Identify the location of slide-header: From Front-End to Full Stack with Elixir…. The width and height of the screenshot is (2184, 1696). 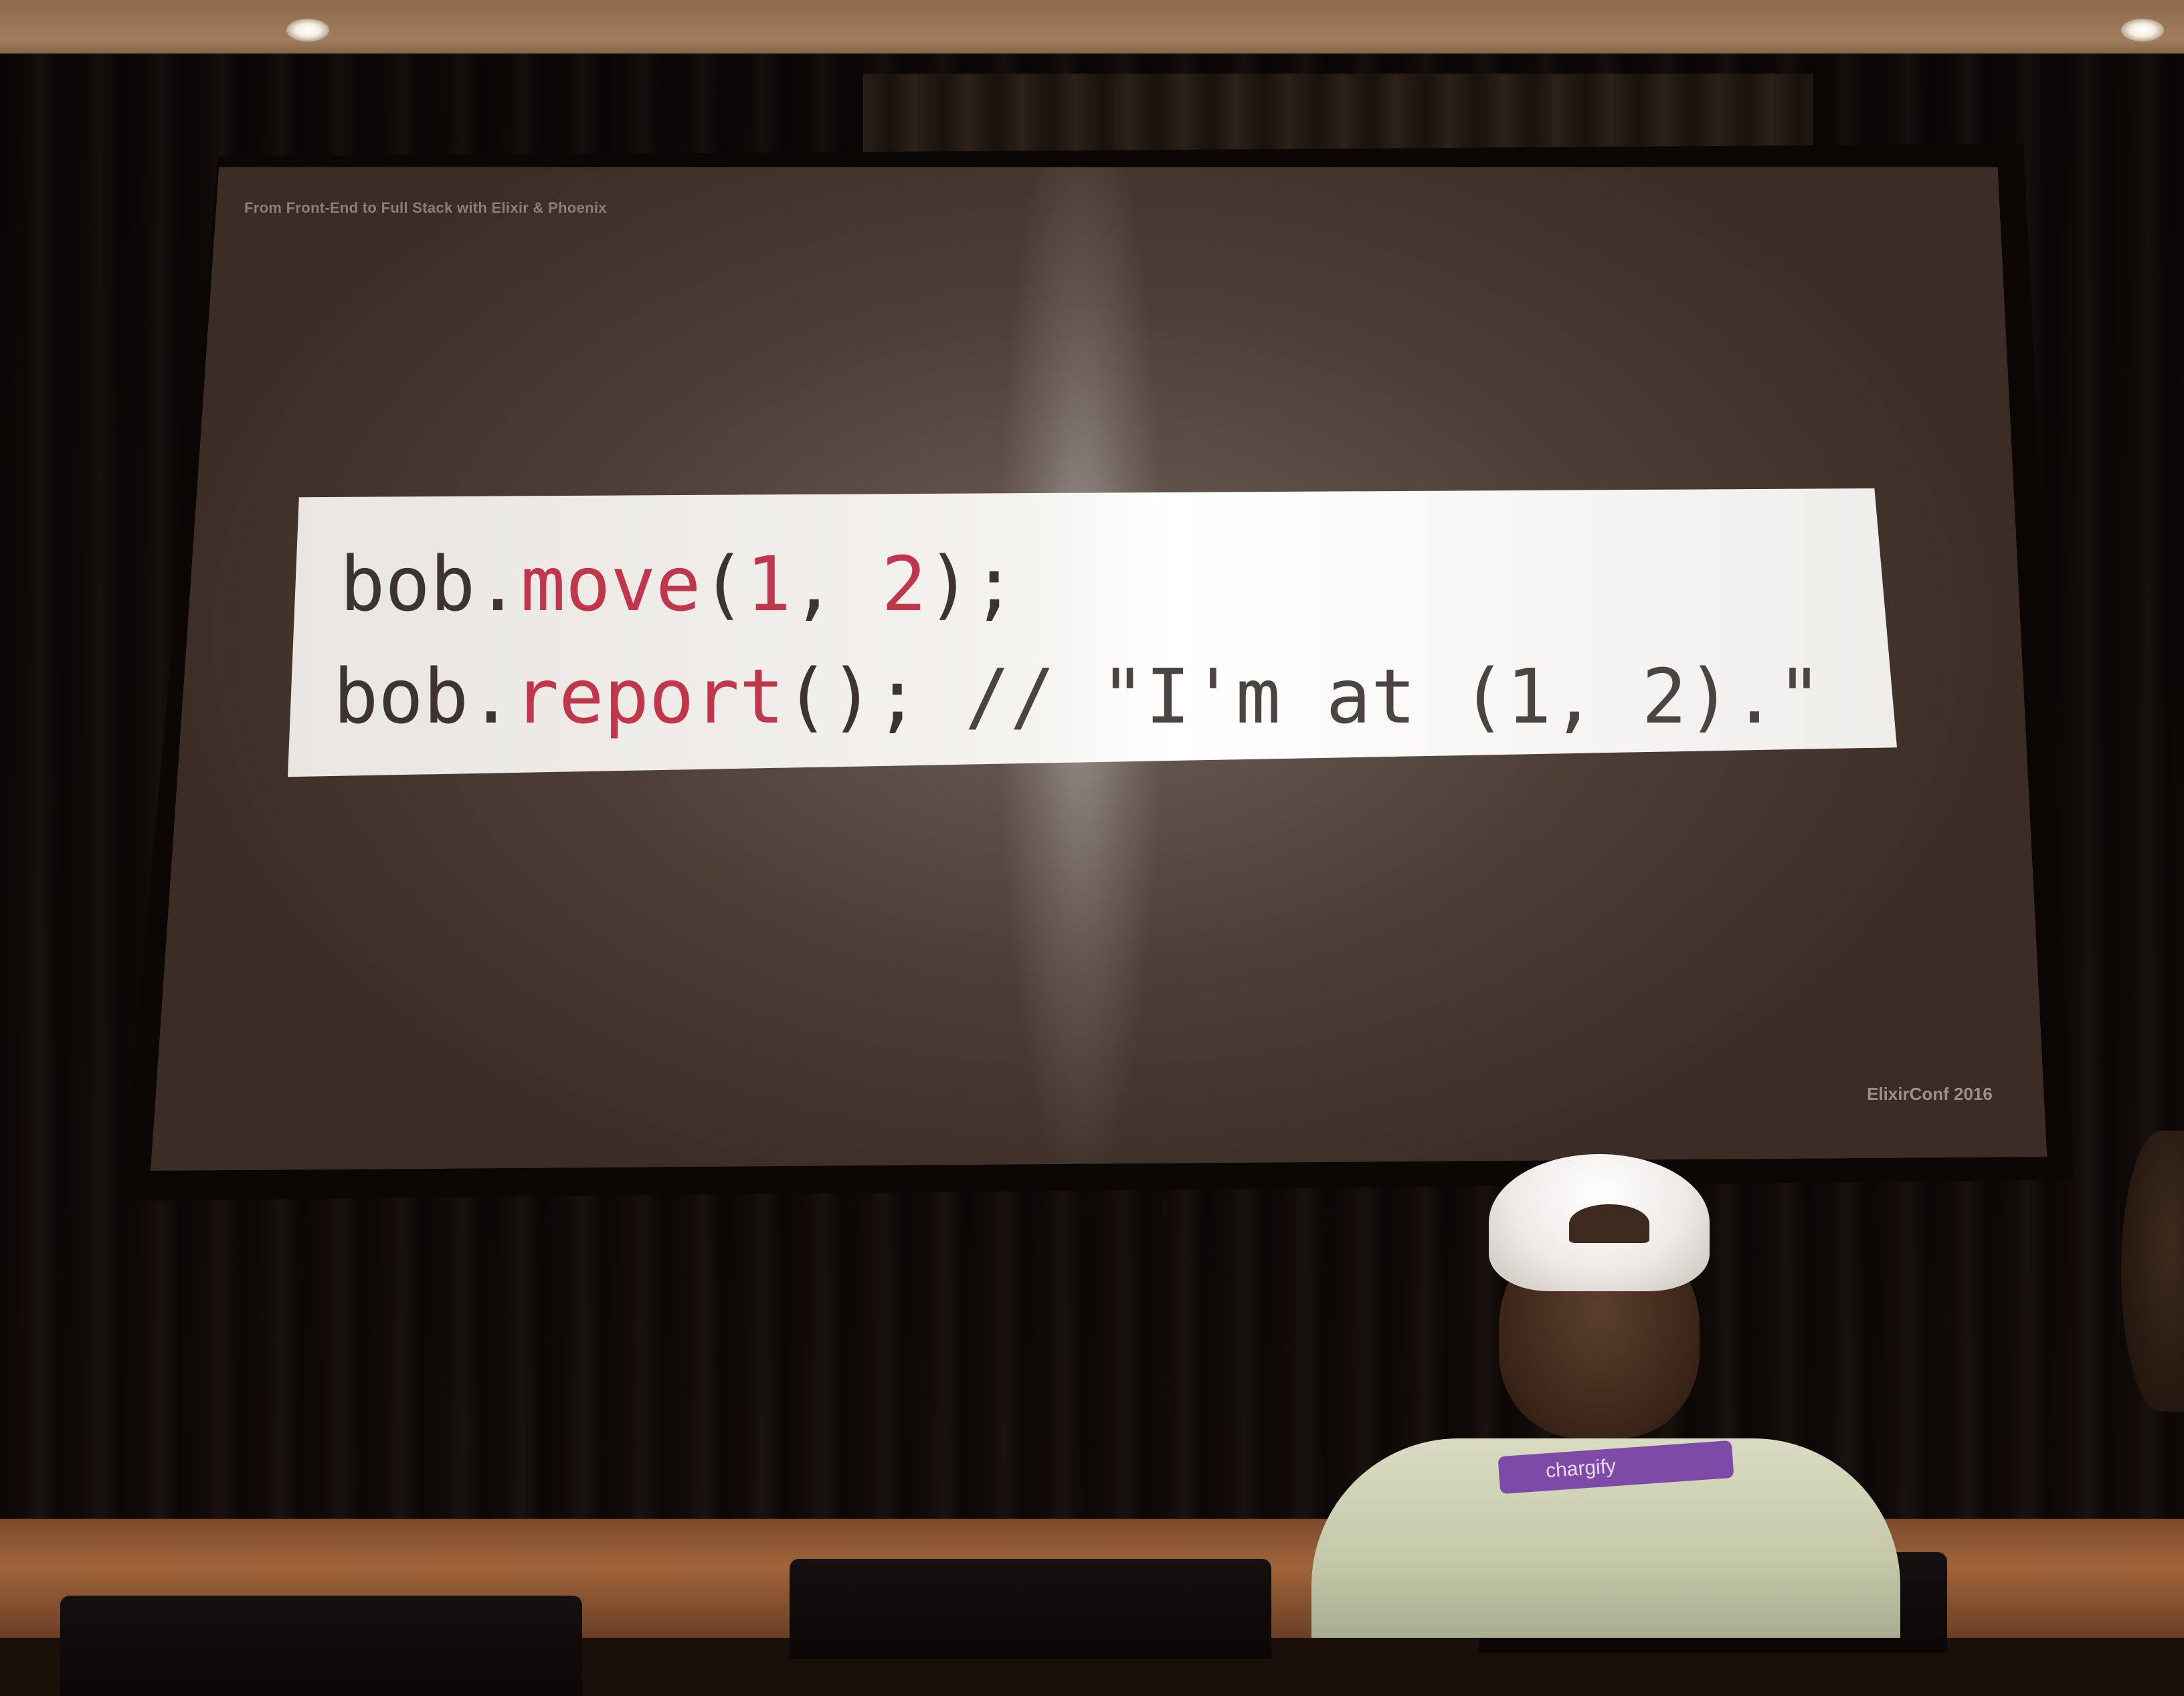
(425, 207).